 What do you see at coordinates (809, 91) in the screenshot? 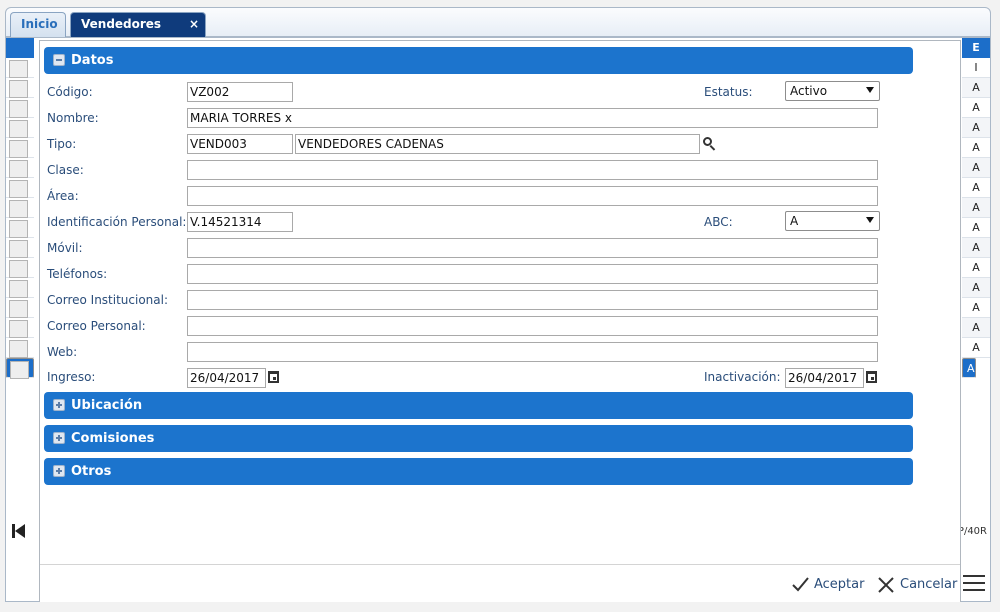
I see `estatus-value: Activo` at bounding box center [809, 91].